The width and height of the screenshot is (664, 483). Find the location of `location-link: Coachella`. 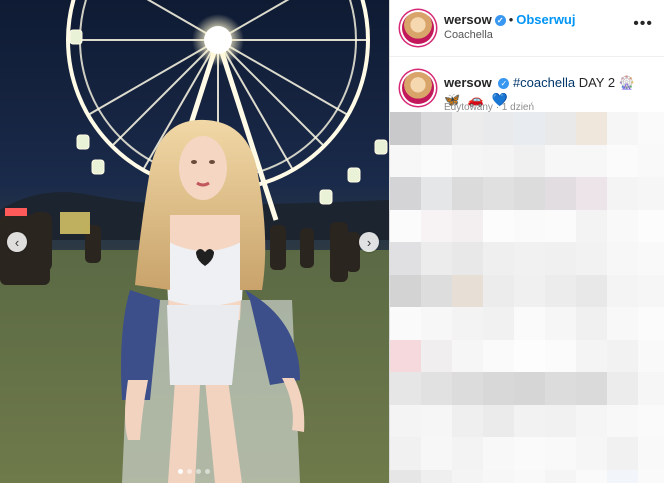

location-link: Coachella is located at coordinates (468, 35).